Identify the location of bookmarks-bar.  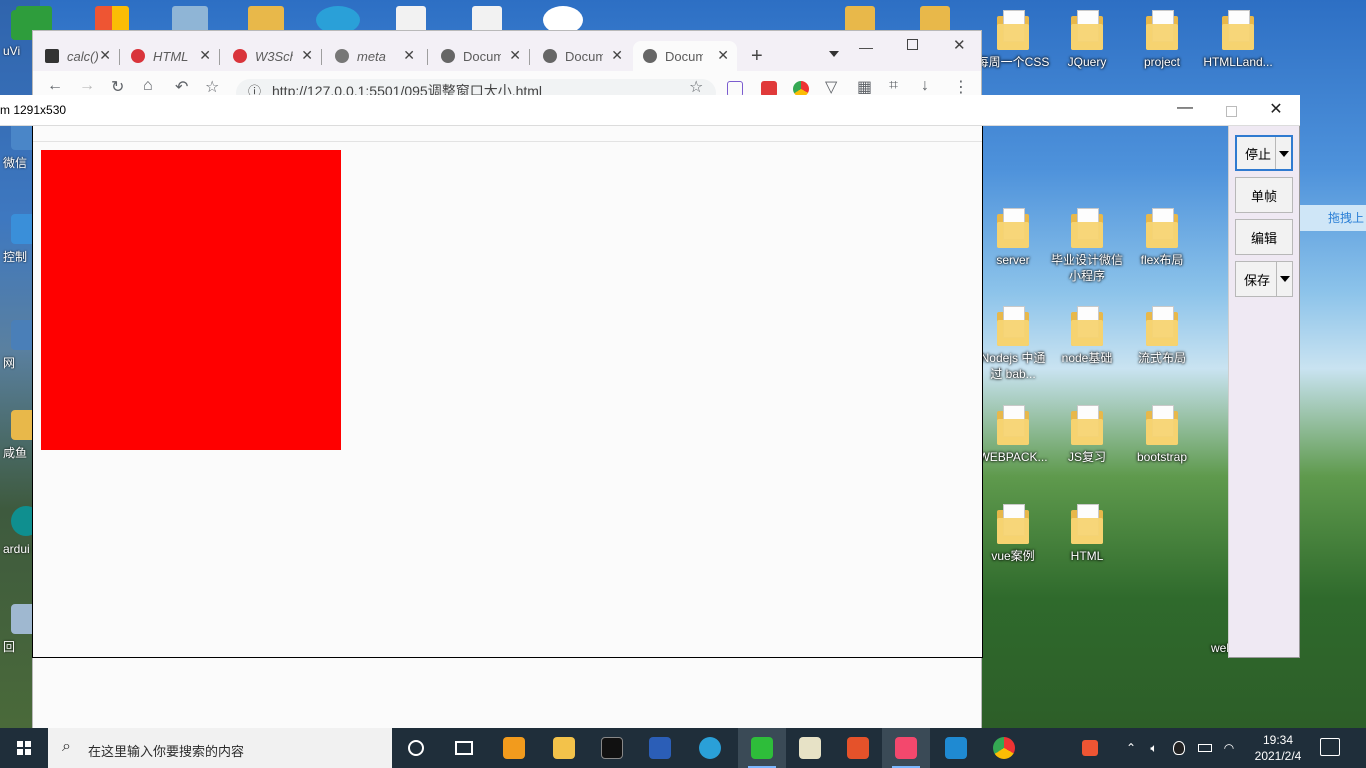
(507, 134).